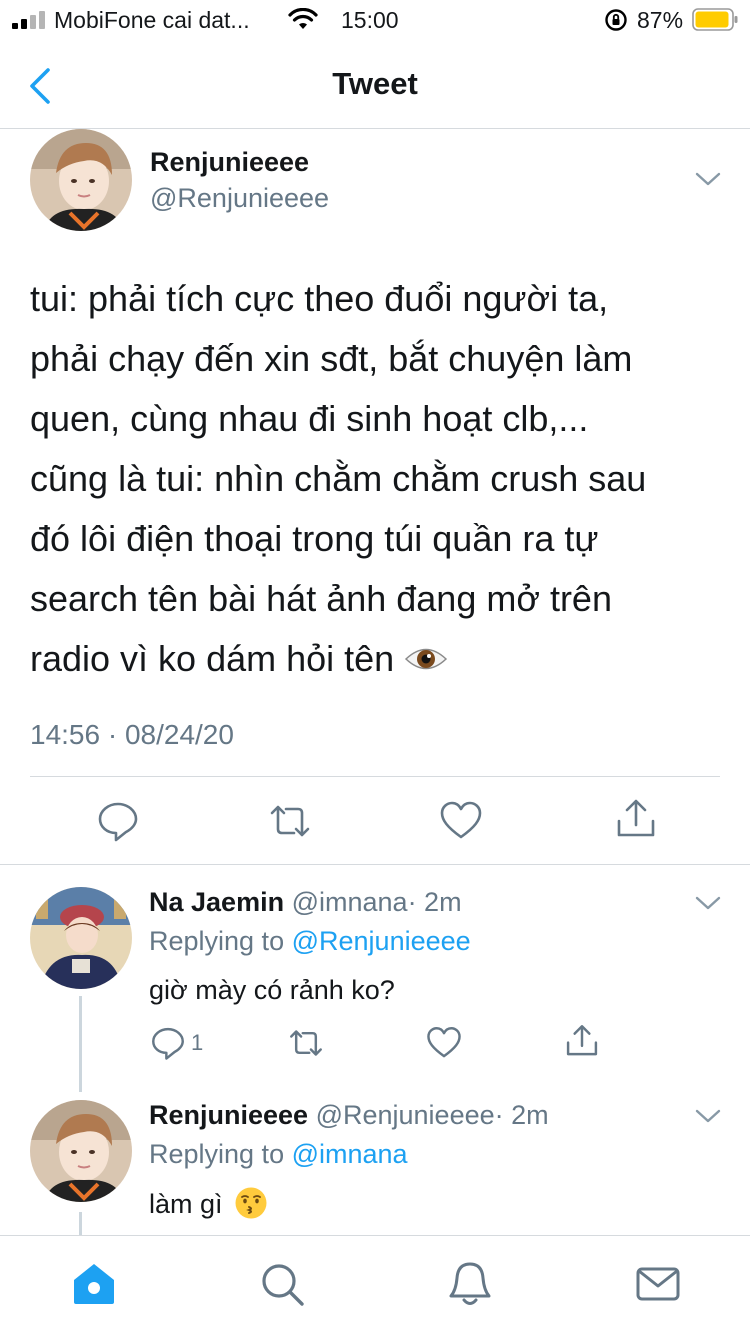 The height and width of the screenshot is (1334, 750). What do you see at coordinates (216, 902) in the screenshot?
I see `author-name: Na Jaemin` at bounding box center [216, 902].